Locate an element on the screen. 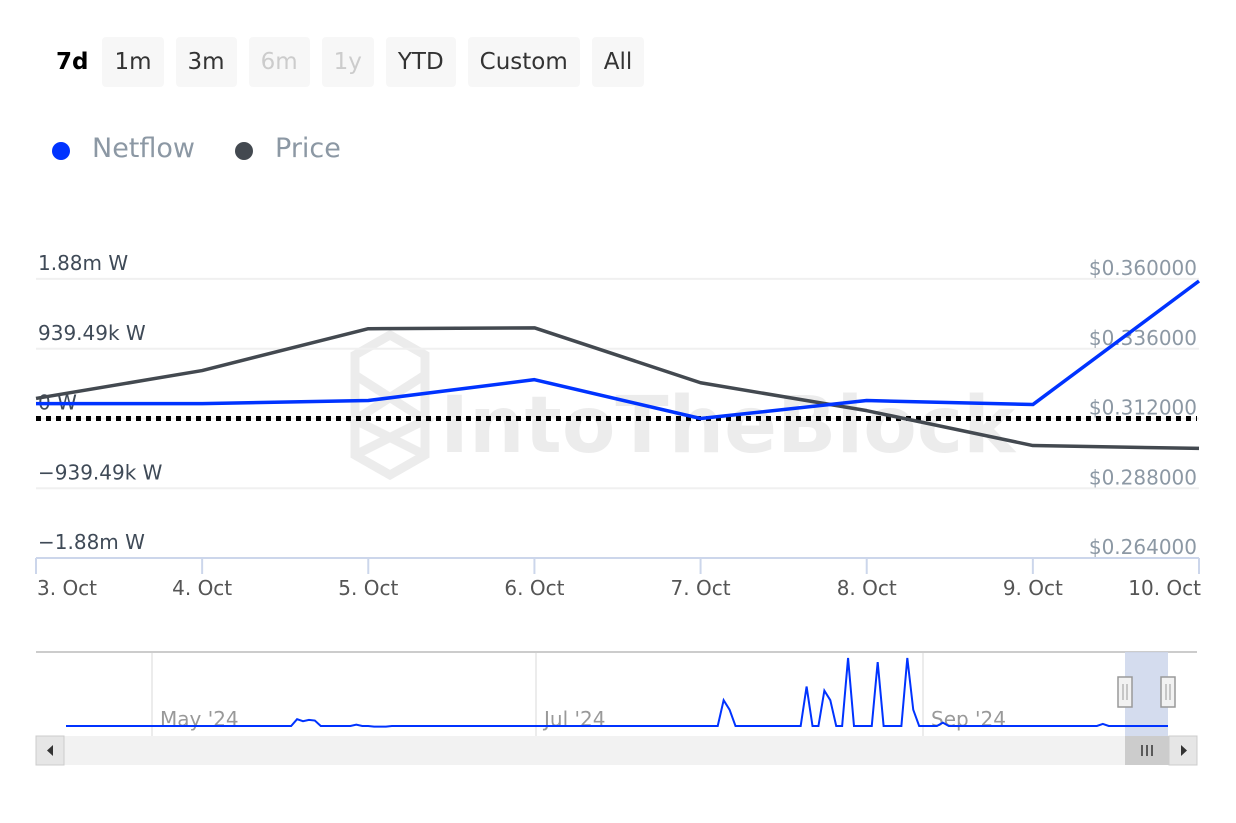 Image resolution: width=1236 pixels, height=823 pixels. right-tick-label: $0.312000 is located at coordinates (1143, 408).